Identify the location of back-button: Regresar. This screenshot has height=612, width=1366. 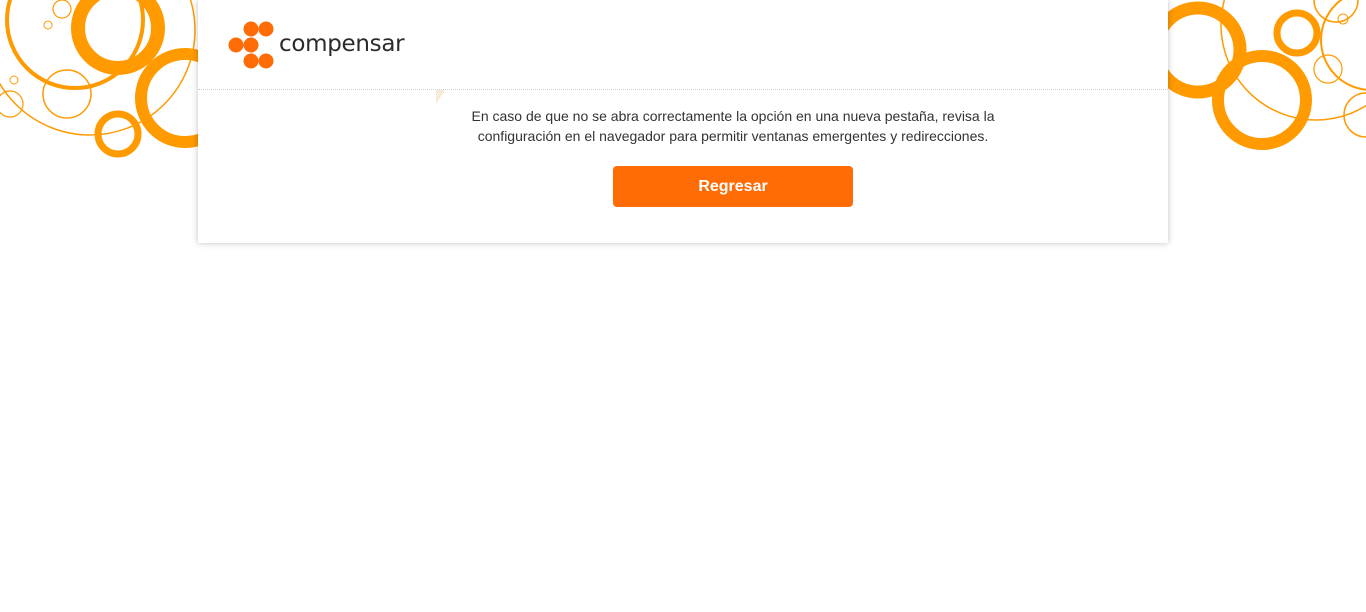
(733, 186).